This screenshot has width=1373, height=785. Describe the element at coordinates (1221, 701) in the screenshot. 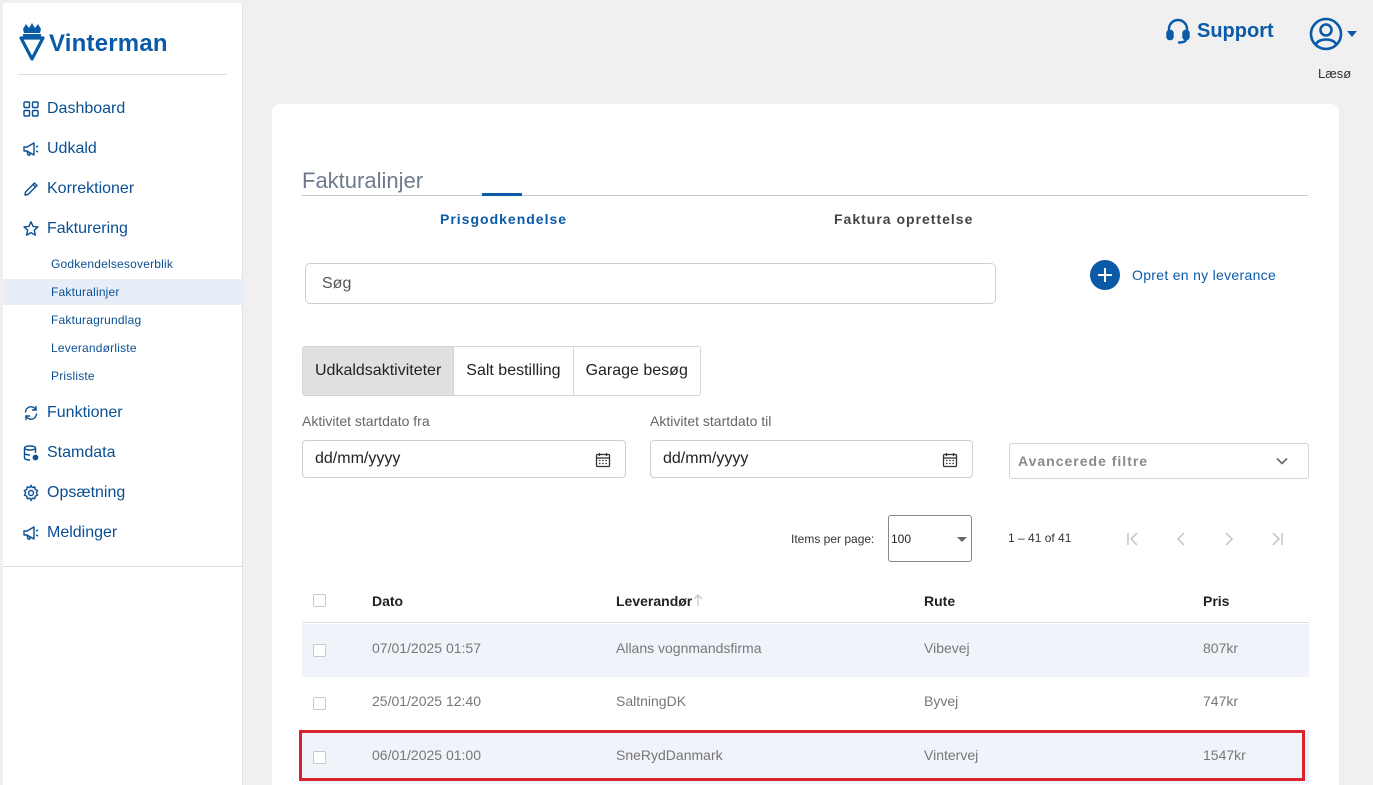

I see `cell-price: 747kr` at that location.